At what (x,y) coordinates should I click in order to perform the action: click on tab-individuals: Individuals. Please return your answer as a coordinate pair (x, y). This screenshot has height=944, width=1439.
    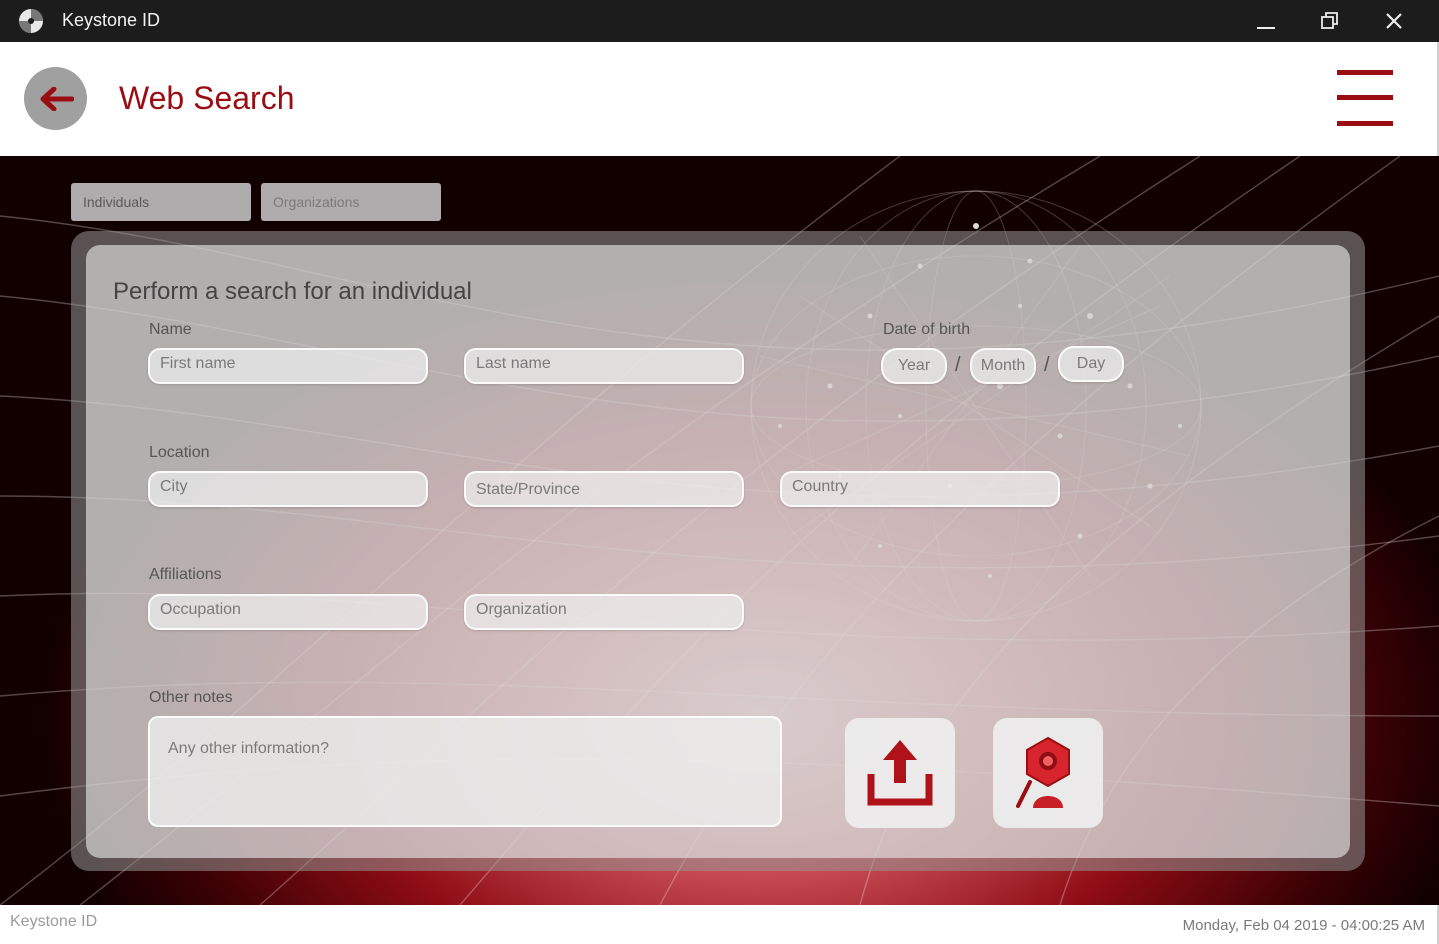
    Looking at the image, I should click on (161, 202).